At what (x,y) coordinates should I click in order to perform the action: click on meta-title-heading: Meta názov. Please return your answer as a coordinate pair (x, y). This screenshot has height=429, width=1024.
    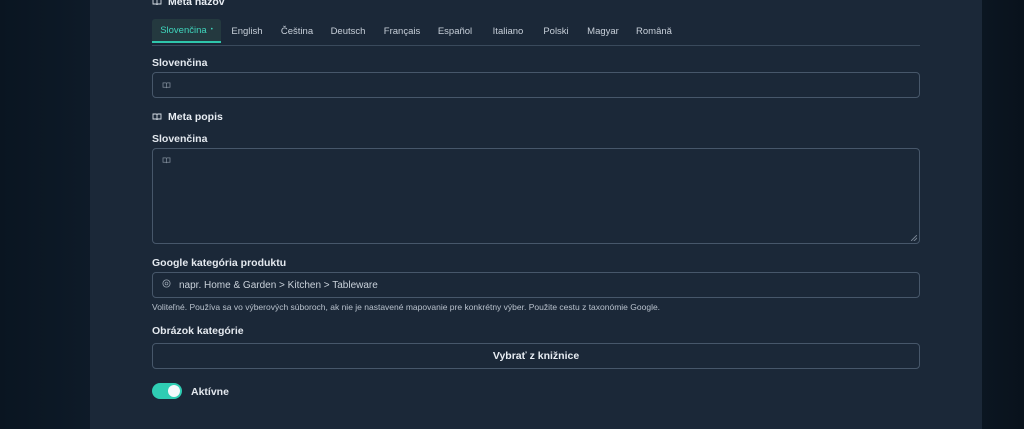
    Looking at the image, I should click on (188, 4).